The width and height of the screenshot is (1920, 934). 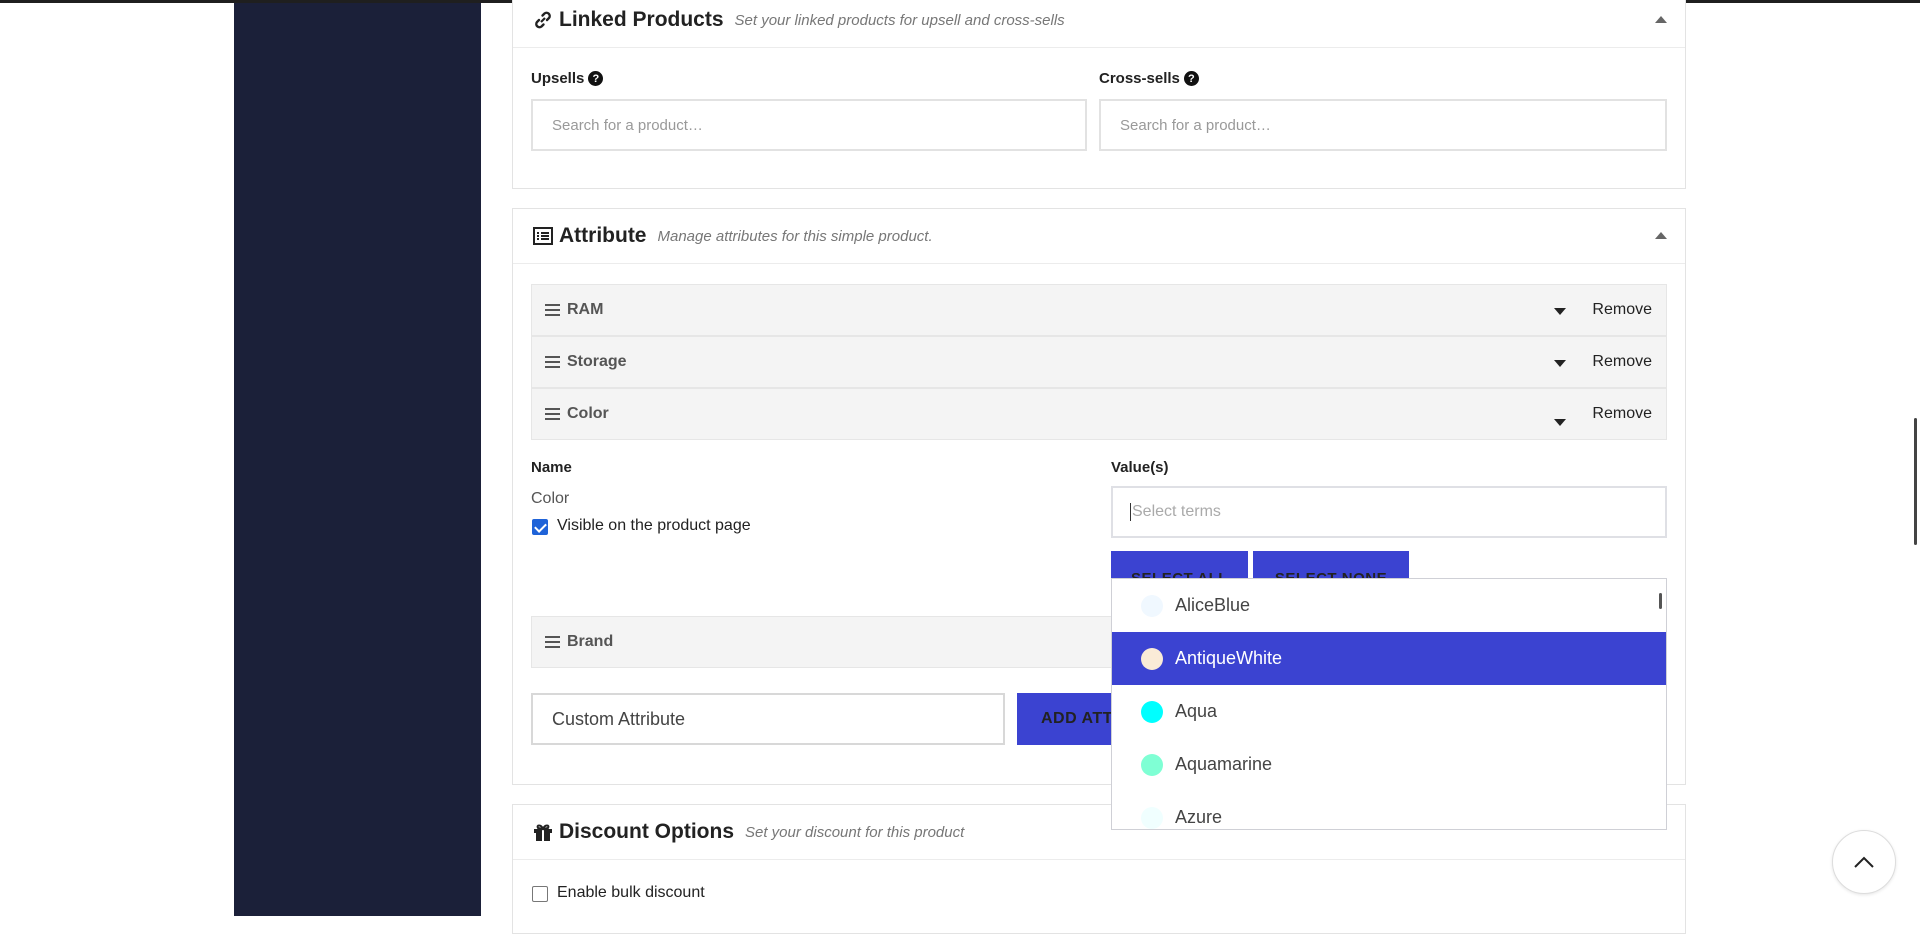 What do you see at coordinates (768, 719) in the screenshot?
I see `custom-attribute-input: Custom Attribute` at bounding box center [768, 719].